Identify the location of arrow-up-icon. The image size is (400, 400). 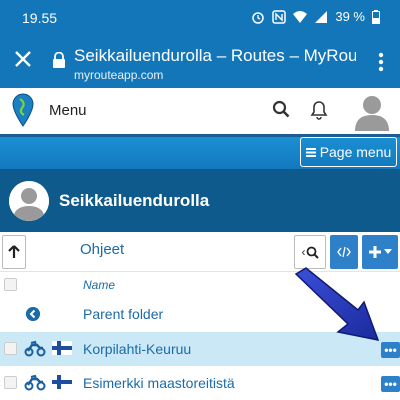
(14, 251).